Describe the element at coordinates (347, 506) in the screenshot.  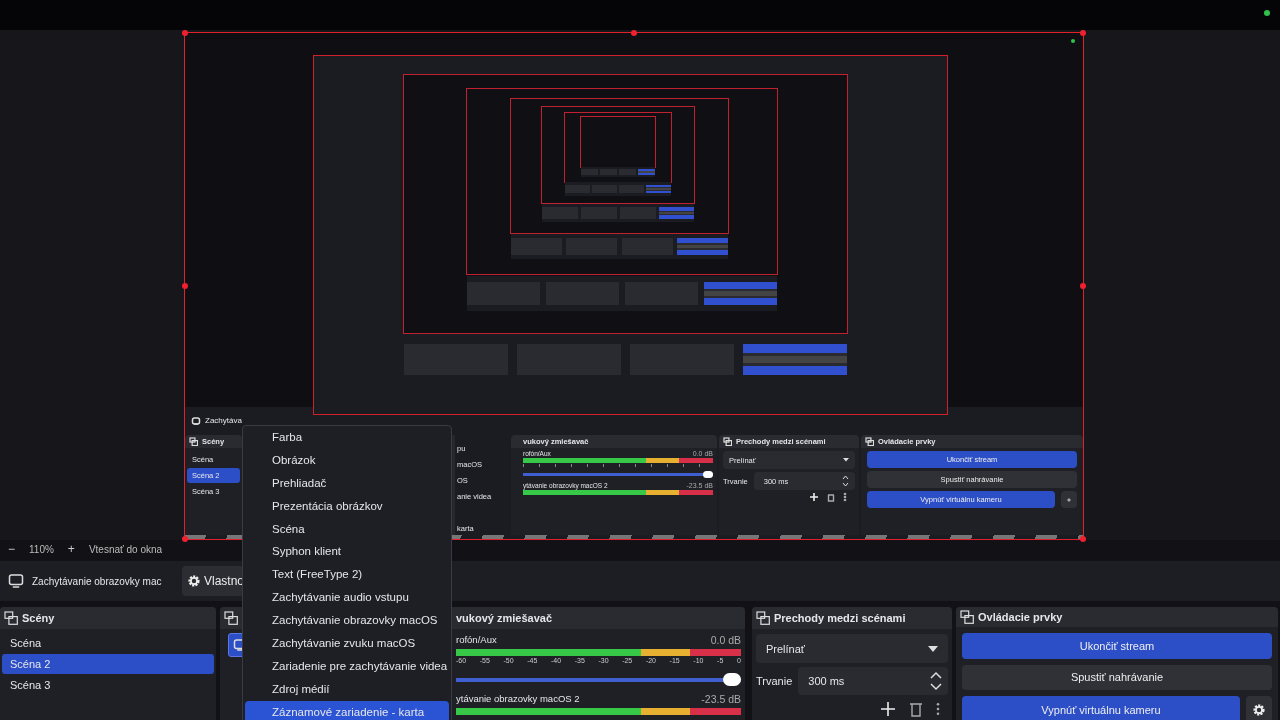
I see `menu-item: Prezentácia obrázkov` at that location.